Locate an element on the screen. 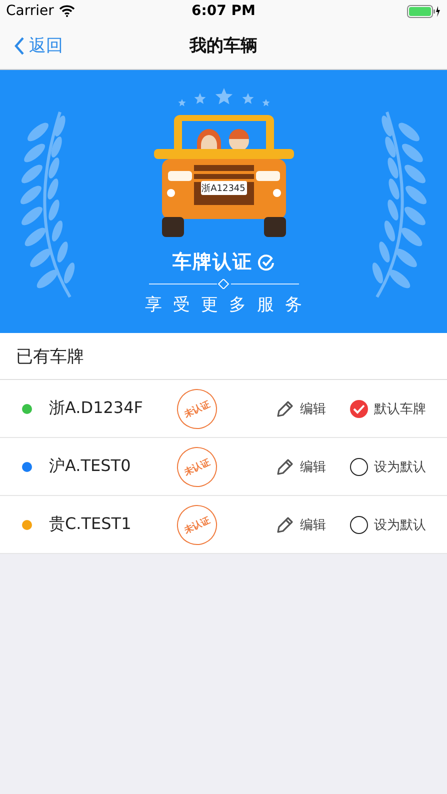 The height and width of the screenshot is (794, 447). banner-subtitle: 享受更多服务 is located at coordinates (229, 305).